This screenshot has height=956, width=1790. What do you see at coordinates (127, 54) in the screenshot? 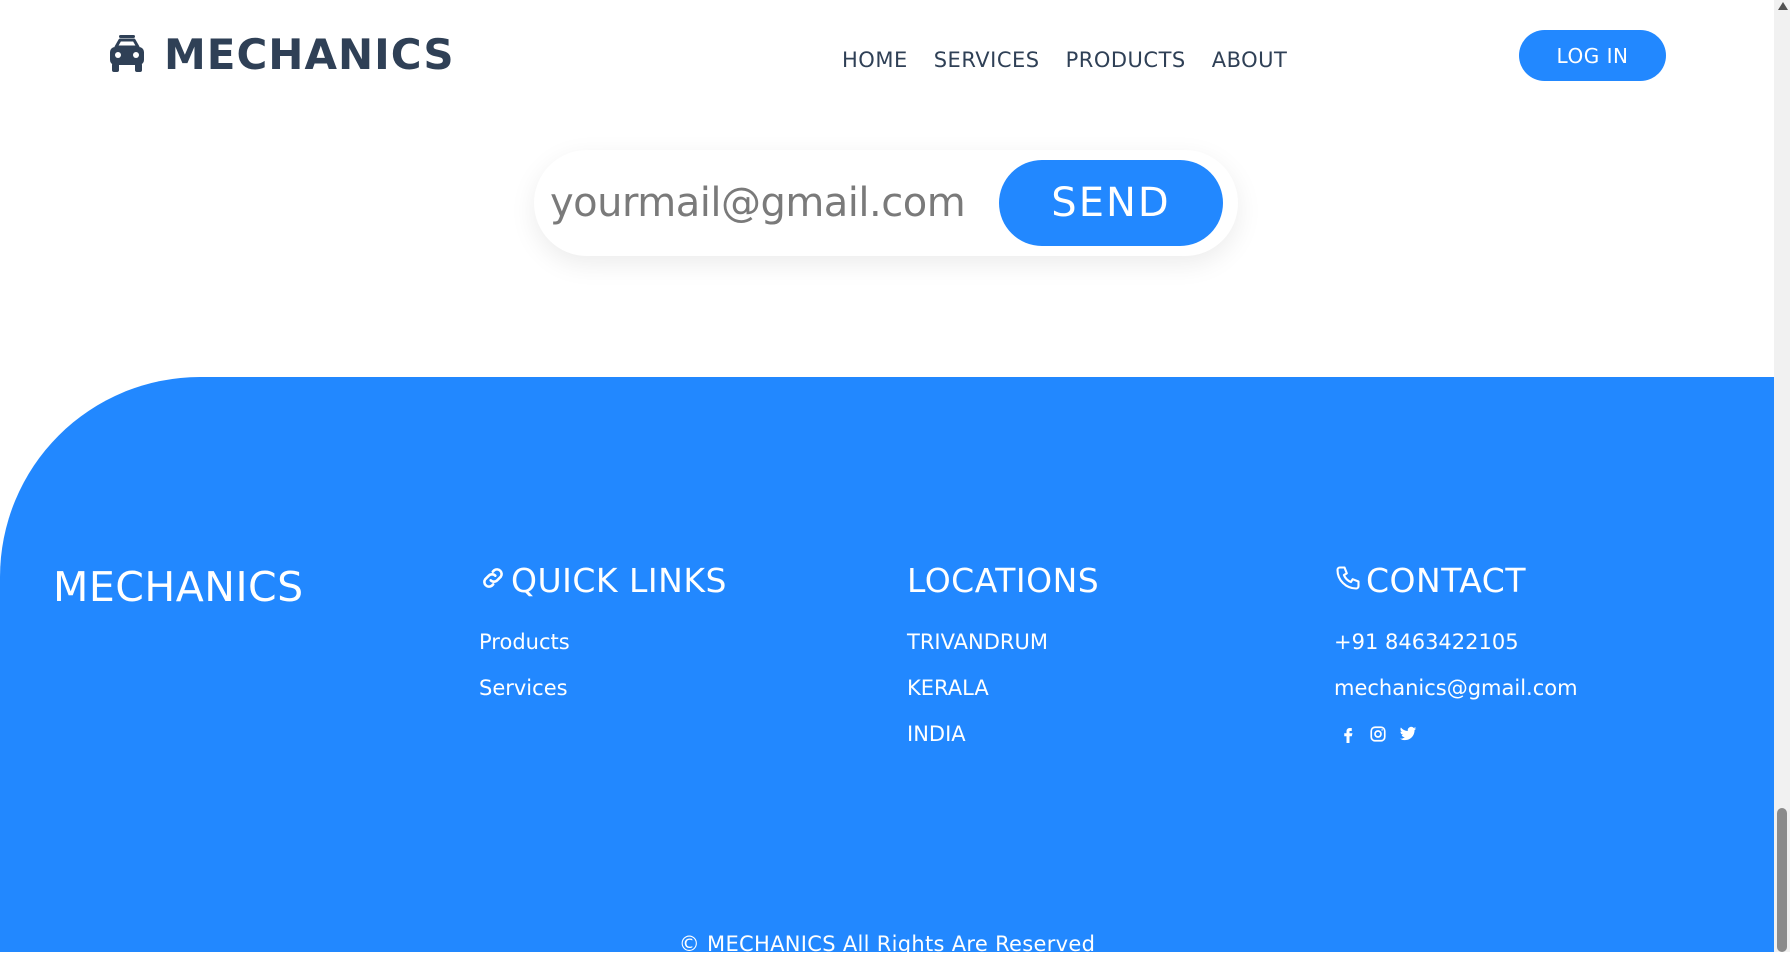
I see `car-icon` at bounding box center [127, 54].